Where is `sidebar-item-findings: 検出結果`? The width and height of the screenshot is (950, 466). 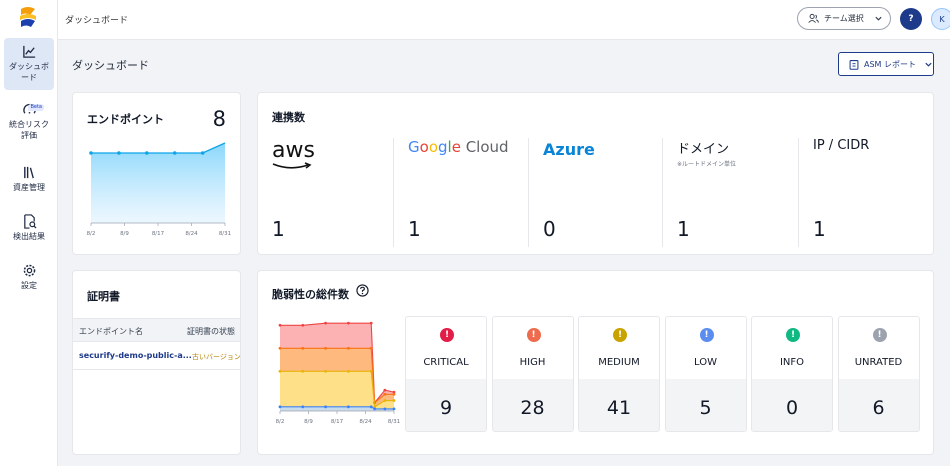 sidebar-item-findings: 検出結果 is located at coordinates (29, 229).